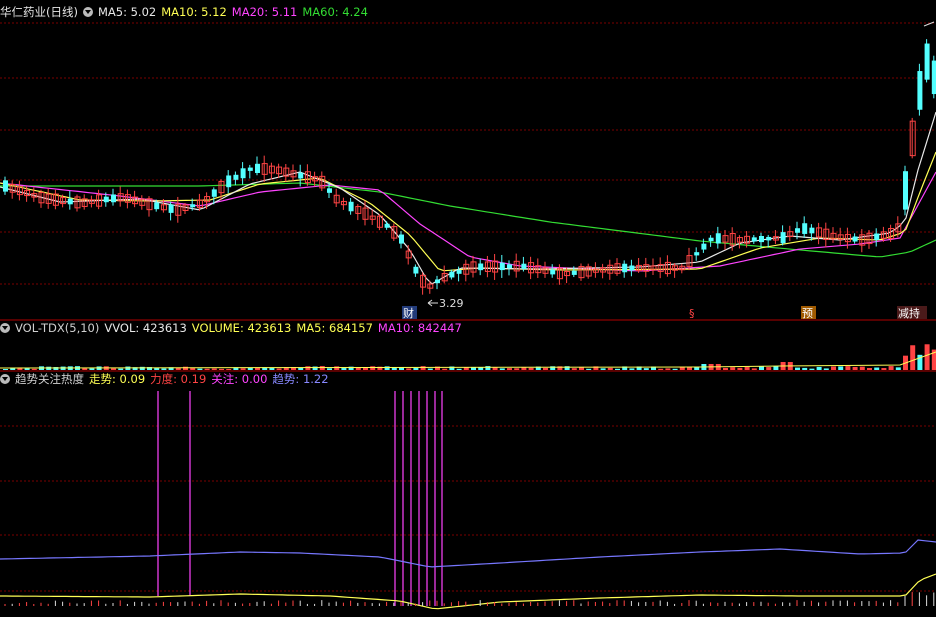  What do you see at coordinates (49, 379) in the screenshot?
I see `indicator-name: 趋势关注热度` at bounding box center [49, 379].